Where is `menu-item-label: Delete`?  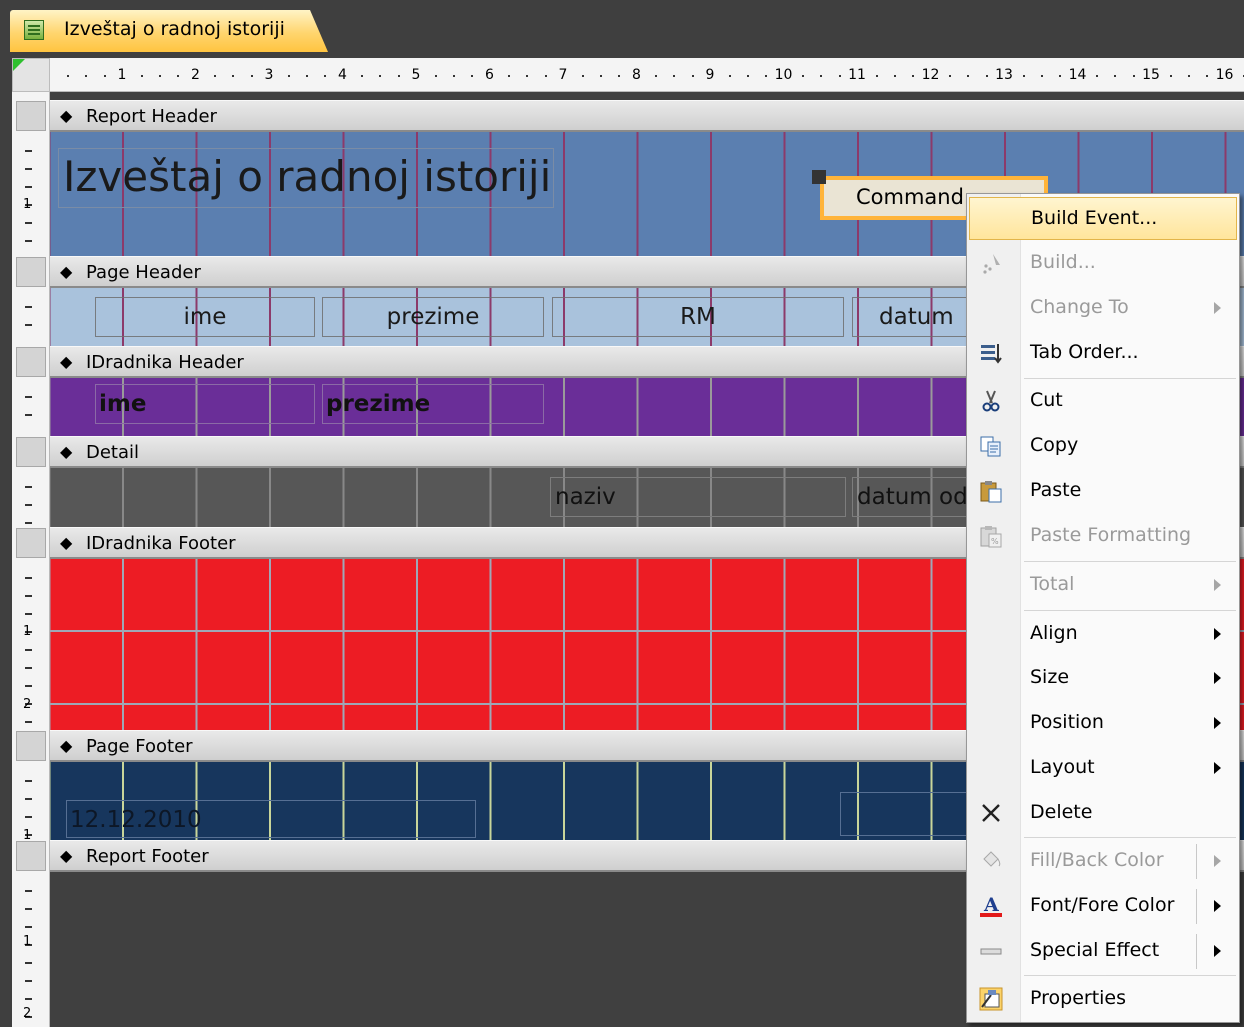 menu-item-label: Delete is located at coordinates (1061, 812).